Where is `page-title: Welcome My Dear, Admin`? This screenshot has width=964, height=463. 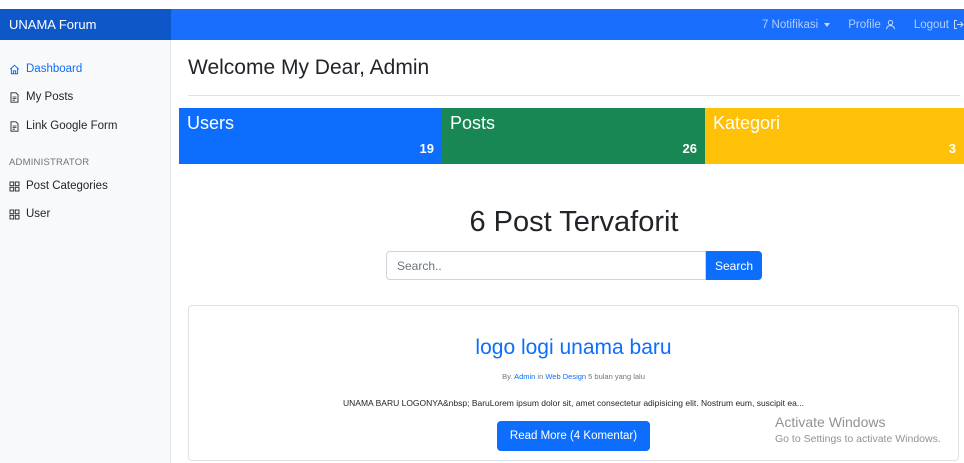
page-title: Welcome My Dear, Admin is located at coordinates (309, 67).